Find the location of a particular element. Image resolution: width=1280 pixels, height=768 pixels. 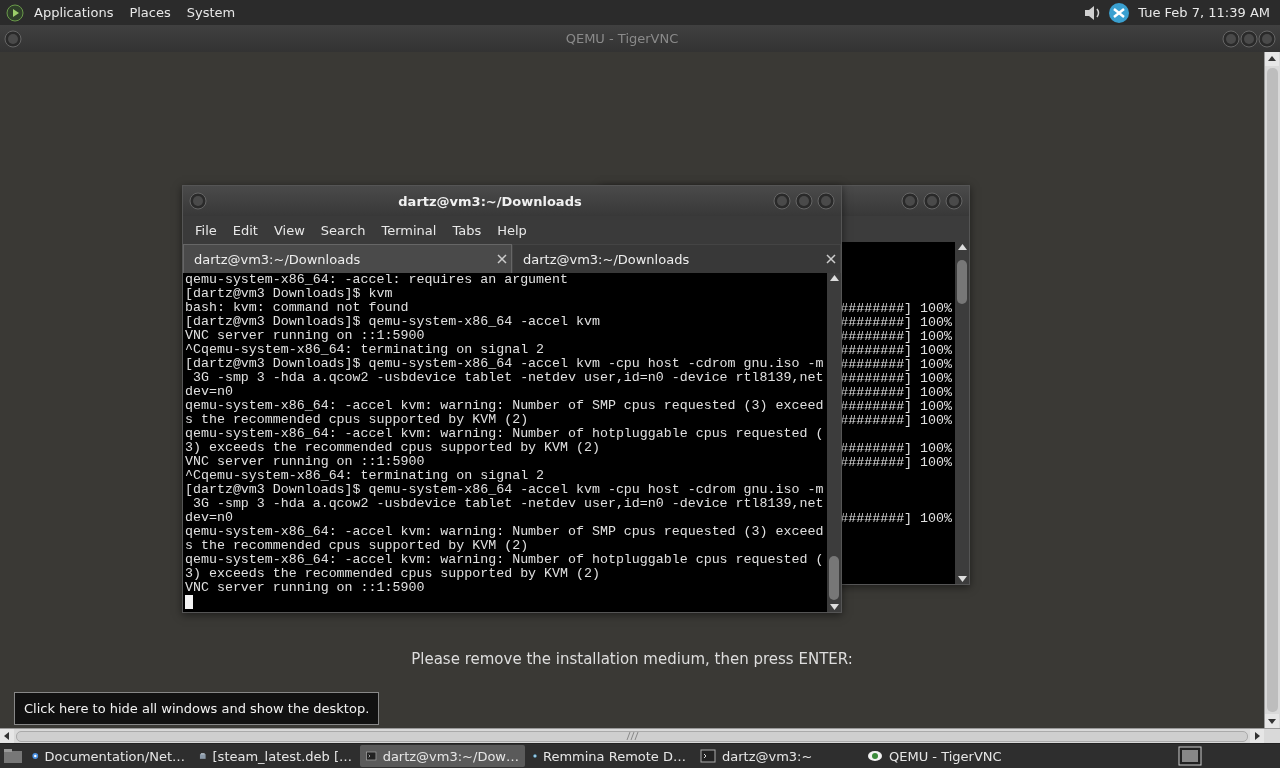

viewer-icon is located at coordinates (875, 756).